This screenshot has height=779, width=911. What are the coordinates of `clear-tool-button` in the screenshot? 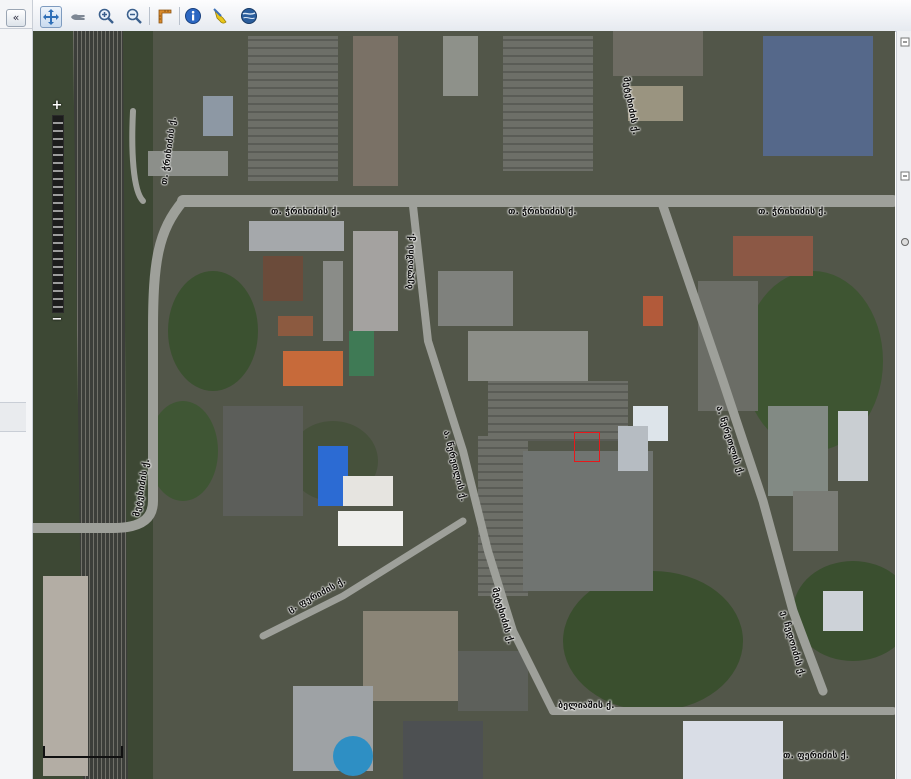 It's located at (221, 16).